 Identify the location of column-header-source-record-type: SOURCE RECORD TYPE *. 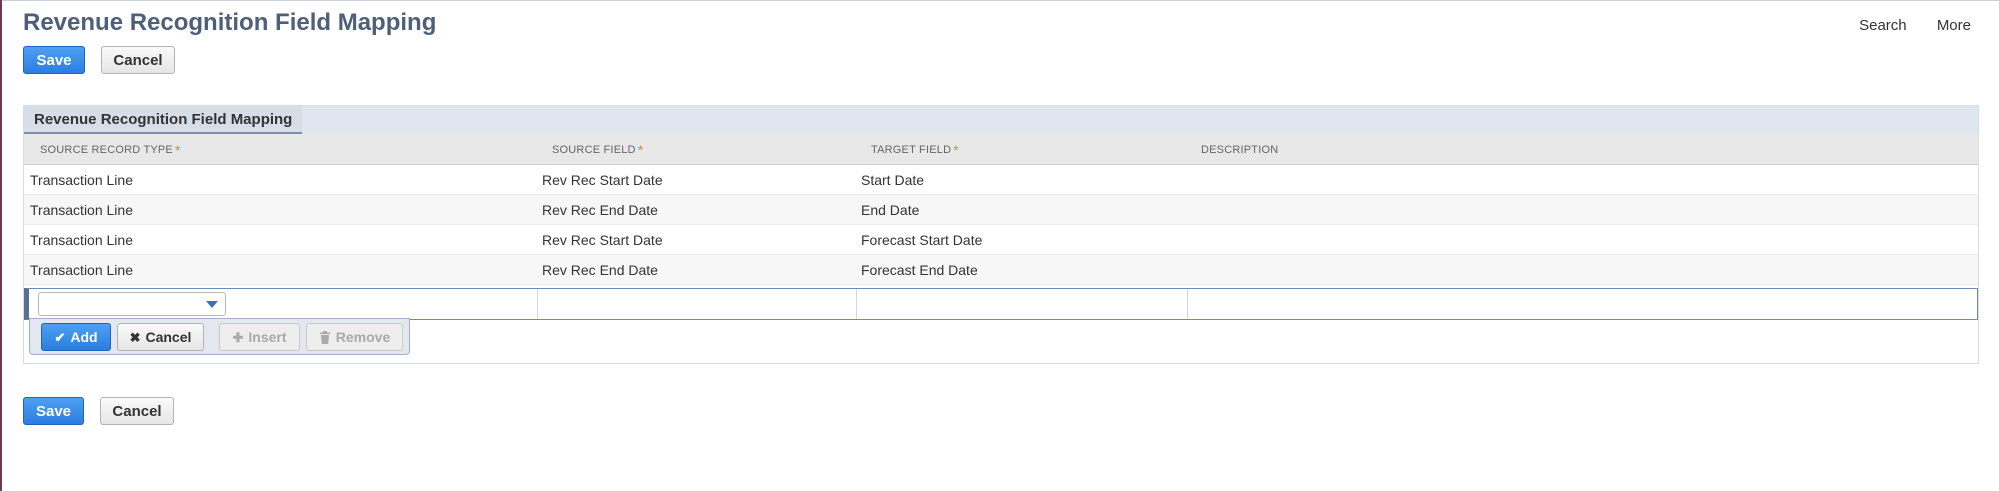
(110, 149).